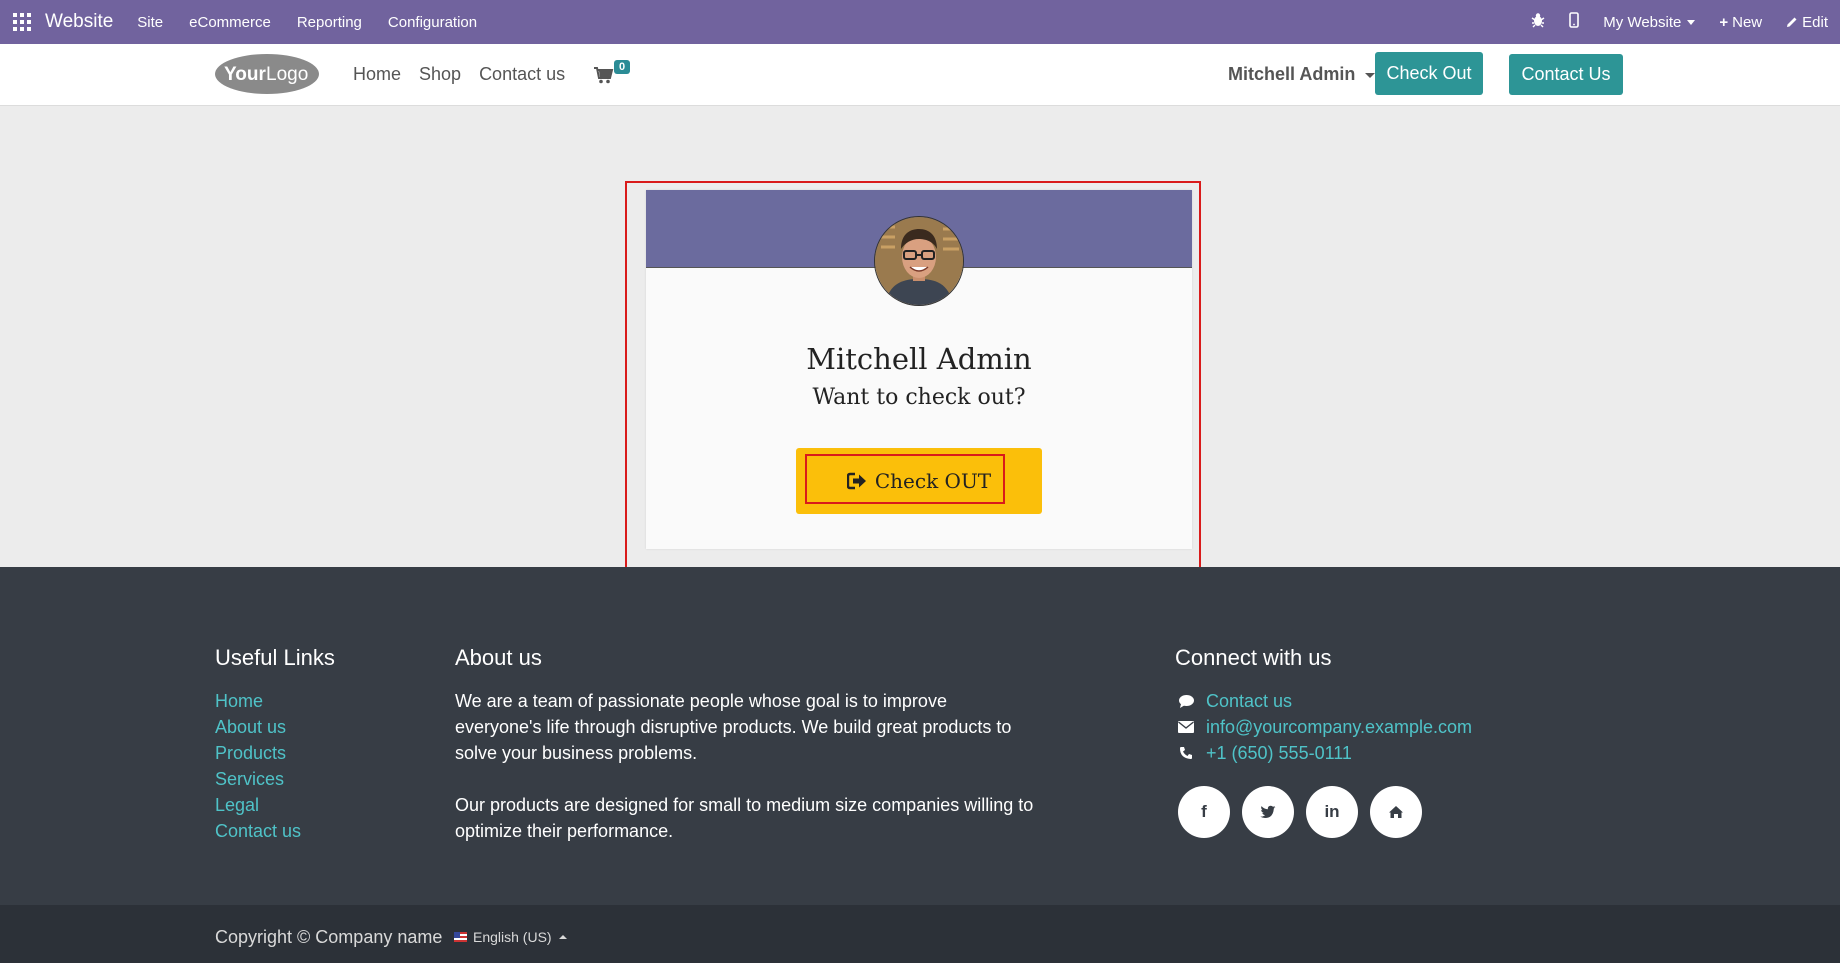  I want to click on envelope-icon, so click(1186, 727).